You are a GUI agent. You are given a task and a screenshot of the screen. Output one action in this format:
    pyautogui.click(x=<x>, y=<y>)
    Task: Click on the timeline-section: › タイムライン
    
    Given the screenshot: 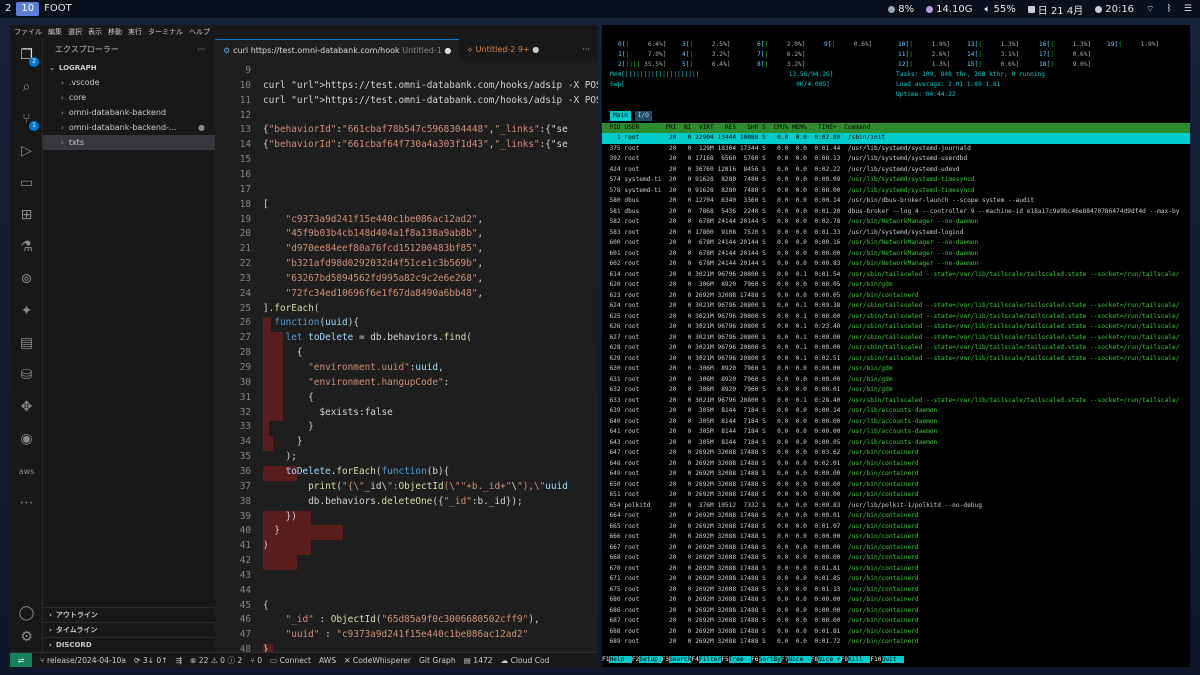 What is the action you would take?
    pyautogui.click(x=129, y=629)
    